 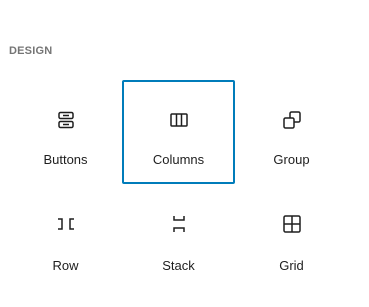 I want to click on buttons-icon, so click(x=66, y=120).